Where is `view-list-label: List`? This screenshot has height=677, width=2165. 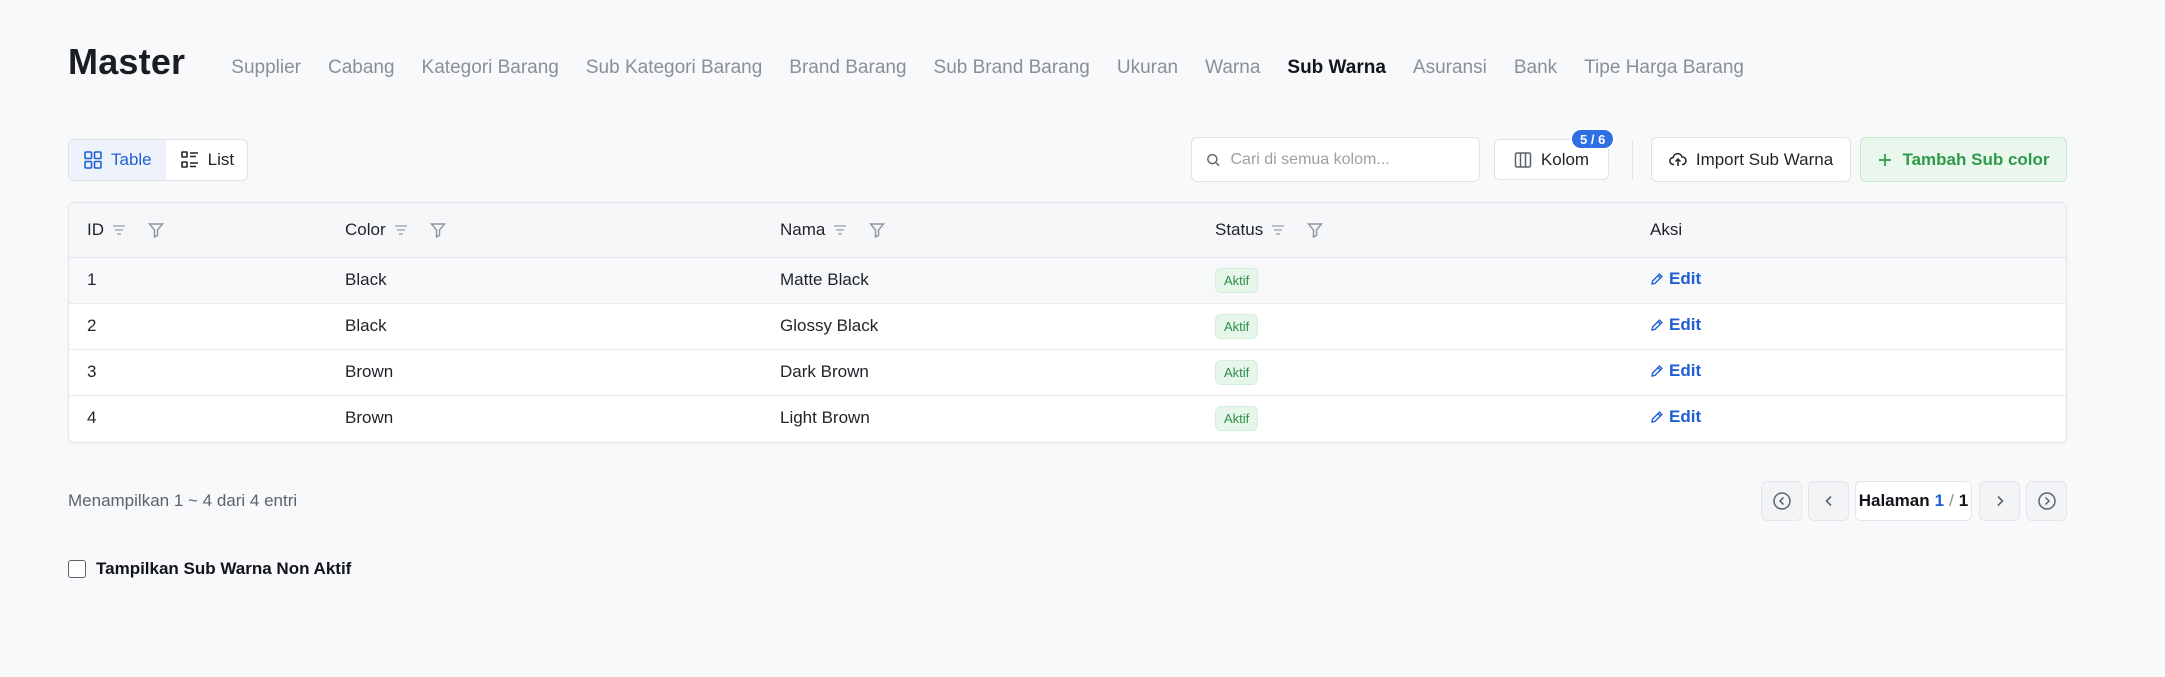 view-list-label: List is located at coordinates (221, 159).